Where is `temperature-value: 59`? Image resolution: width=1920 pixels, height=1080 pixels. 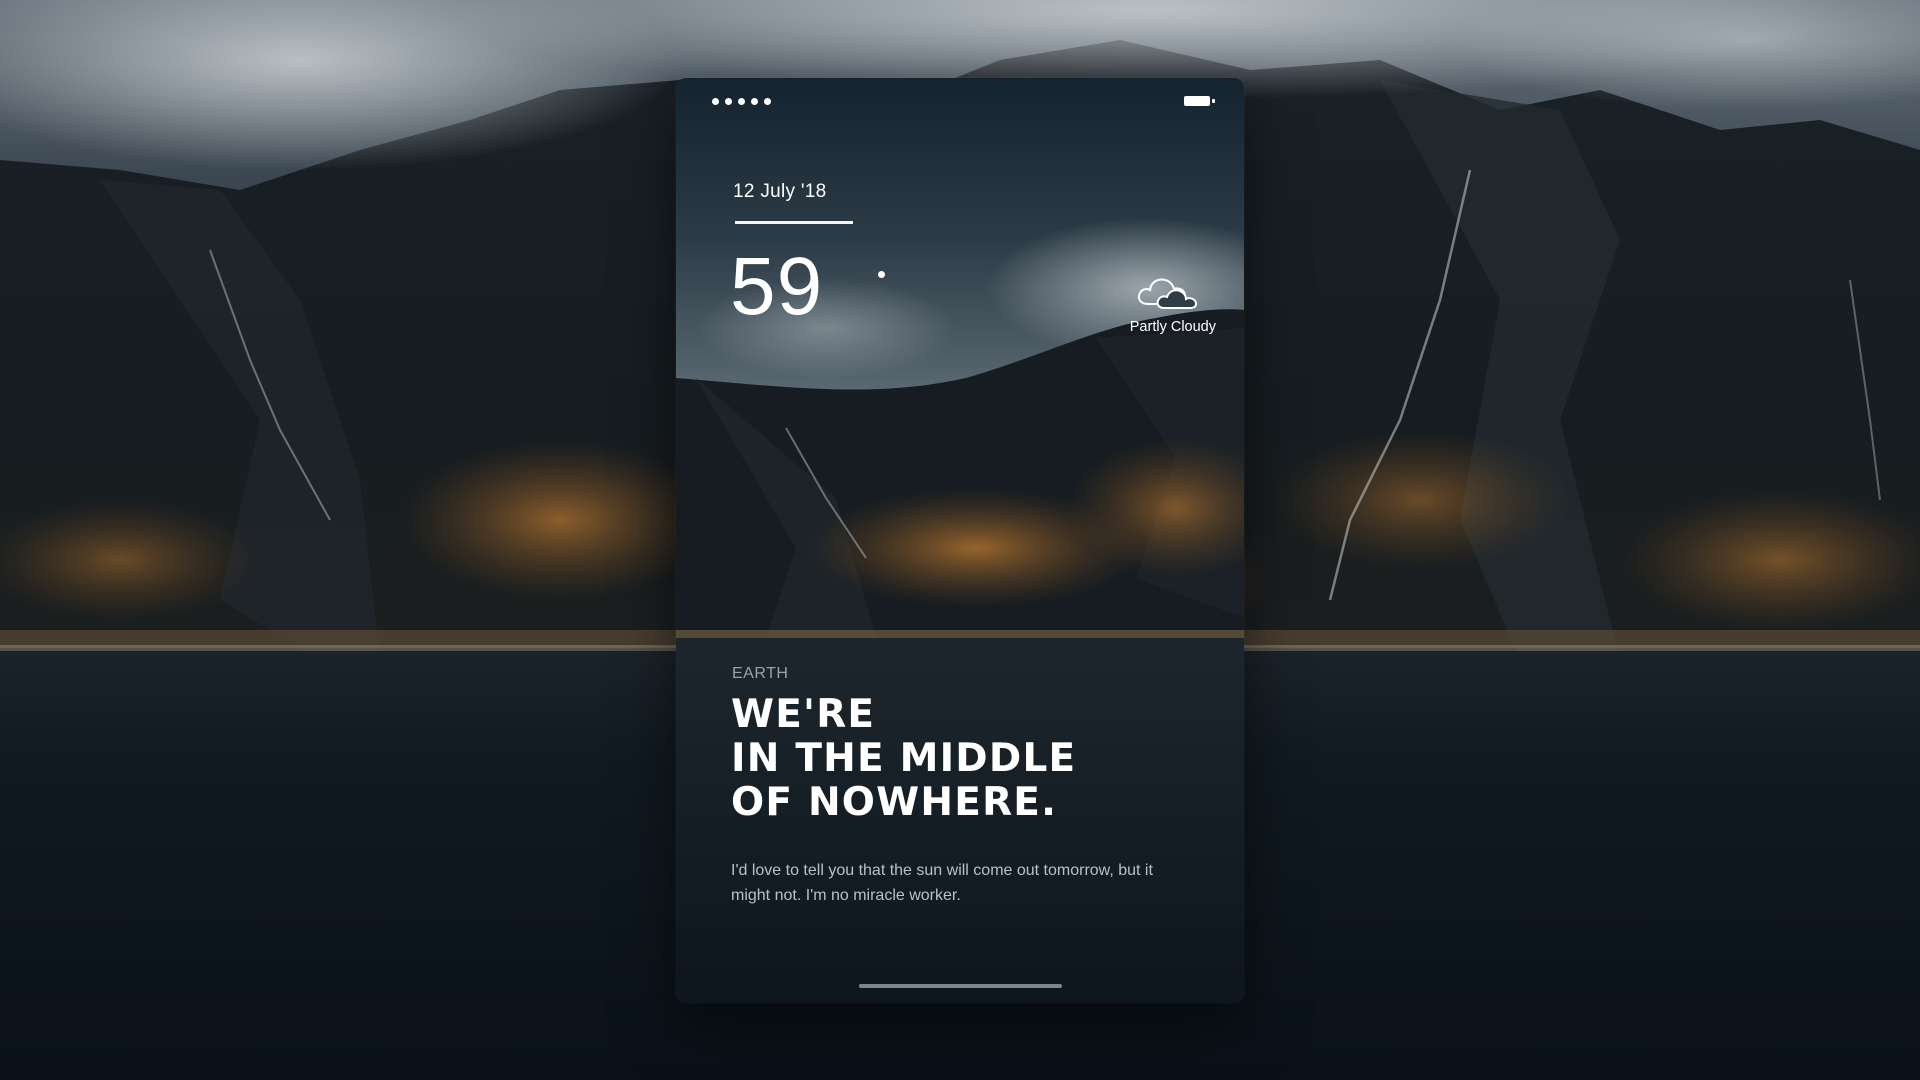
temperature-value: 59 is located at coordinates (777, 286).